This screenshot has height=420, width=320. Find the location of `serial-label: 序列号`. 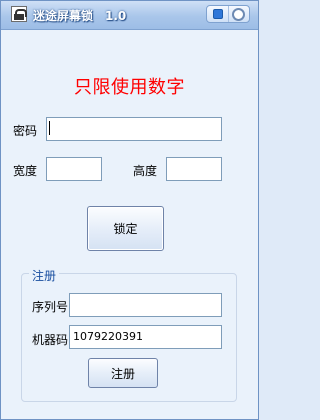

serial-label: 序列号 is located at coordinates (50, 307).